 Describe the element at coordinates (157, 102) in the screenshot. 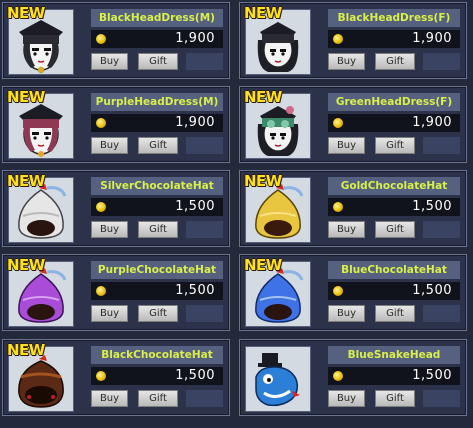

I see `item-name: PurpleHeadDress(M)` at that location.